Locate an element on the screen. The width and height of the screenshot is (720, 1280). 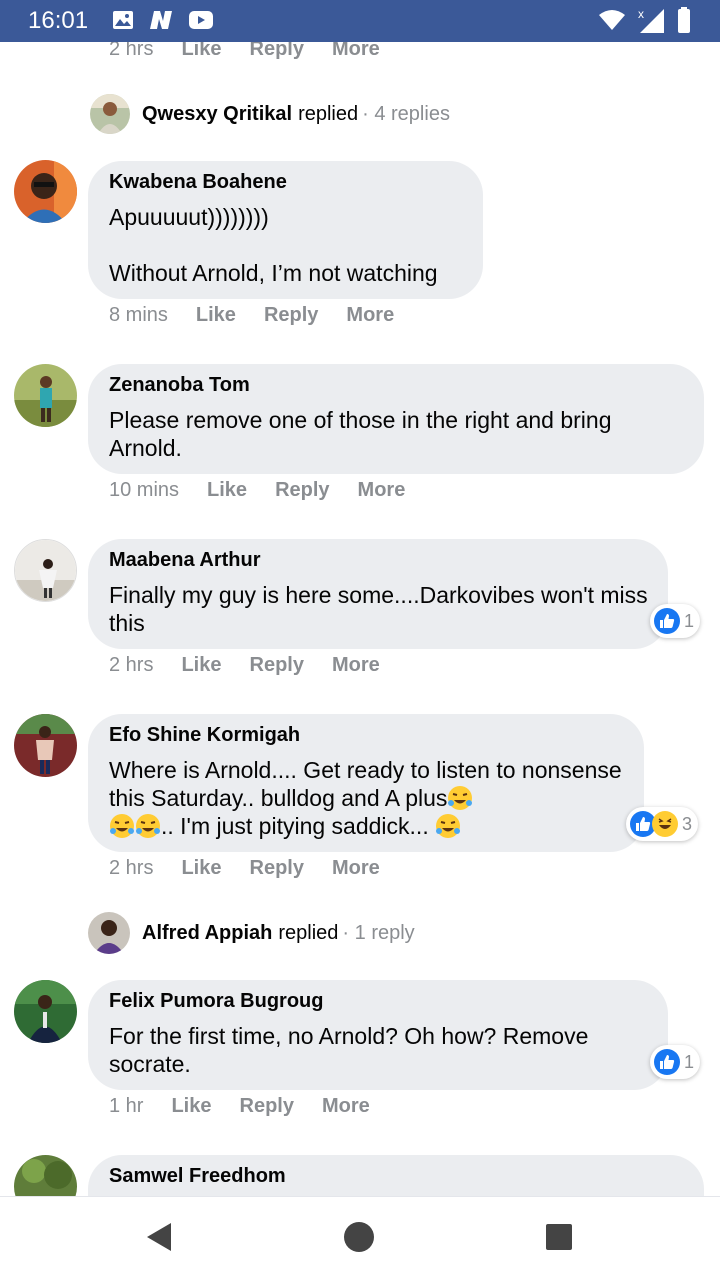
signal-icon: x is located at coordinates (651, 22).